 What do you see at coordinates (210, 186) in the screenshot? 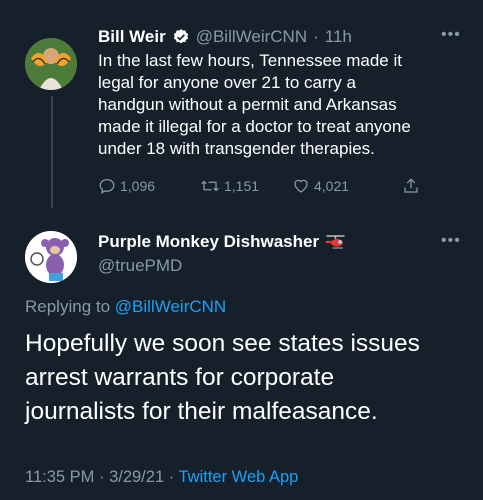
I see `retweet-icon` at bounding box center [210, 186].